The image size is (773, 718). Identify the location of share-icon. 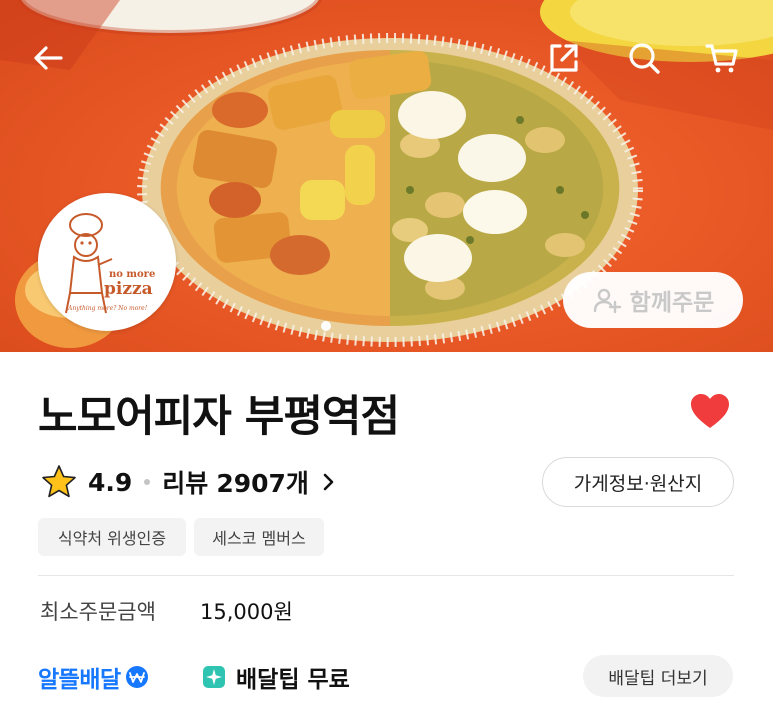
(564, 58).